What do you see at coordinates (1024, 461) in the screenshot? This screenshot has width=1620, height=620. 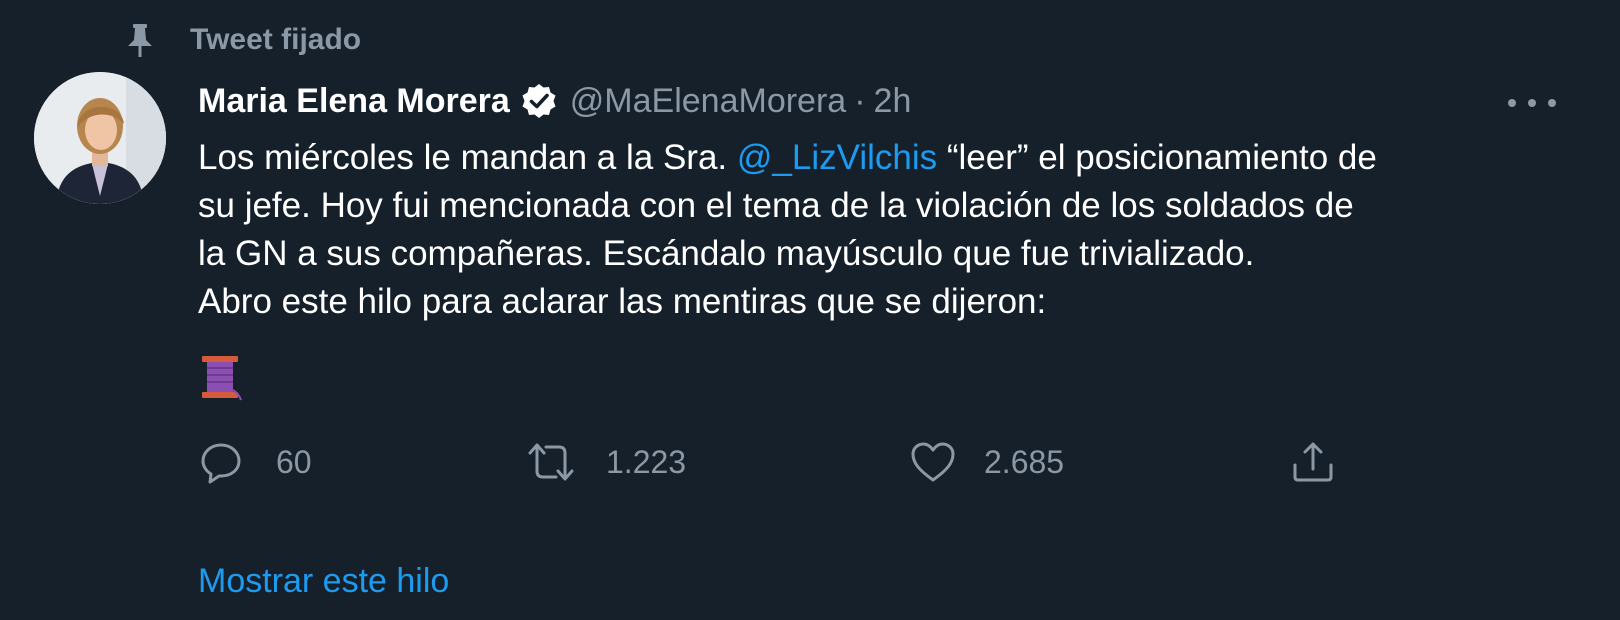 I see `like-count: 2.685` at bounding box center [1024, 461].